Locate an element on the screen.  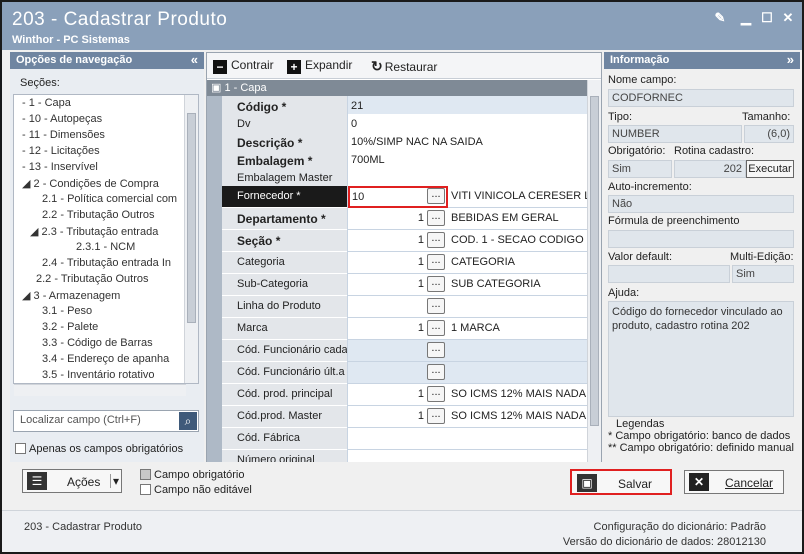
restaurar-button: ↻ Restaurar is located at coordinates (404, 66).